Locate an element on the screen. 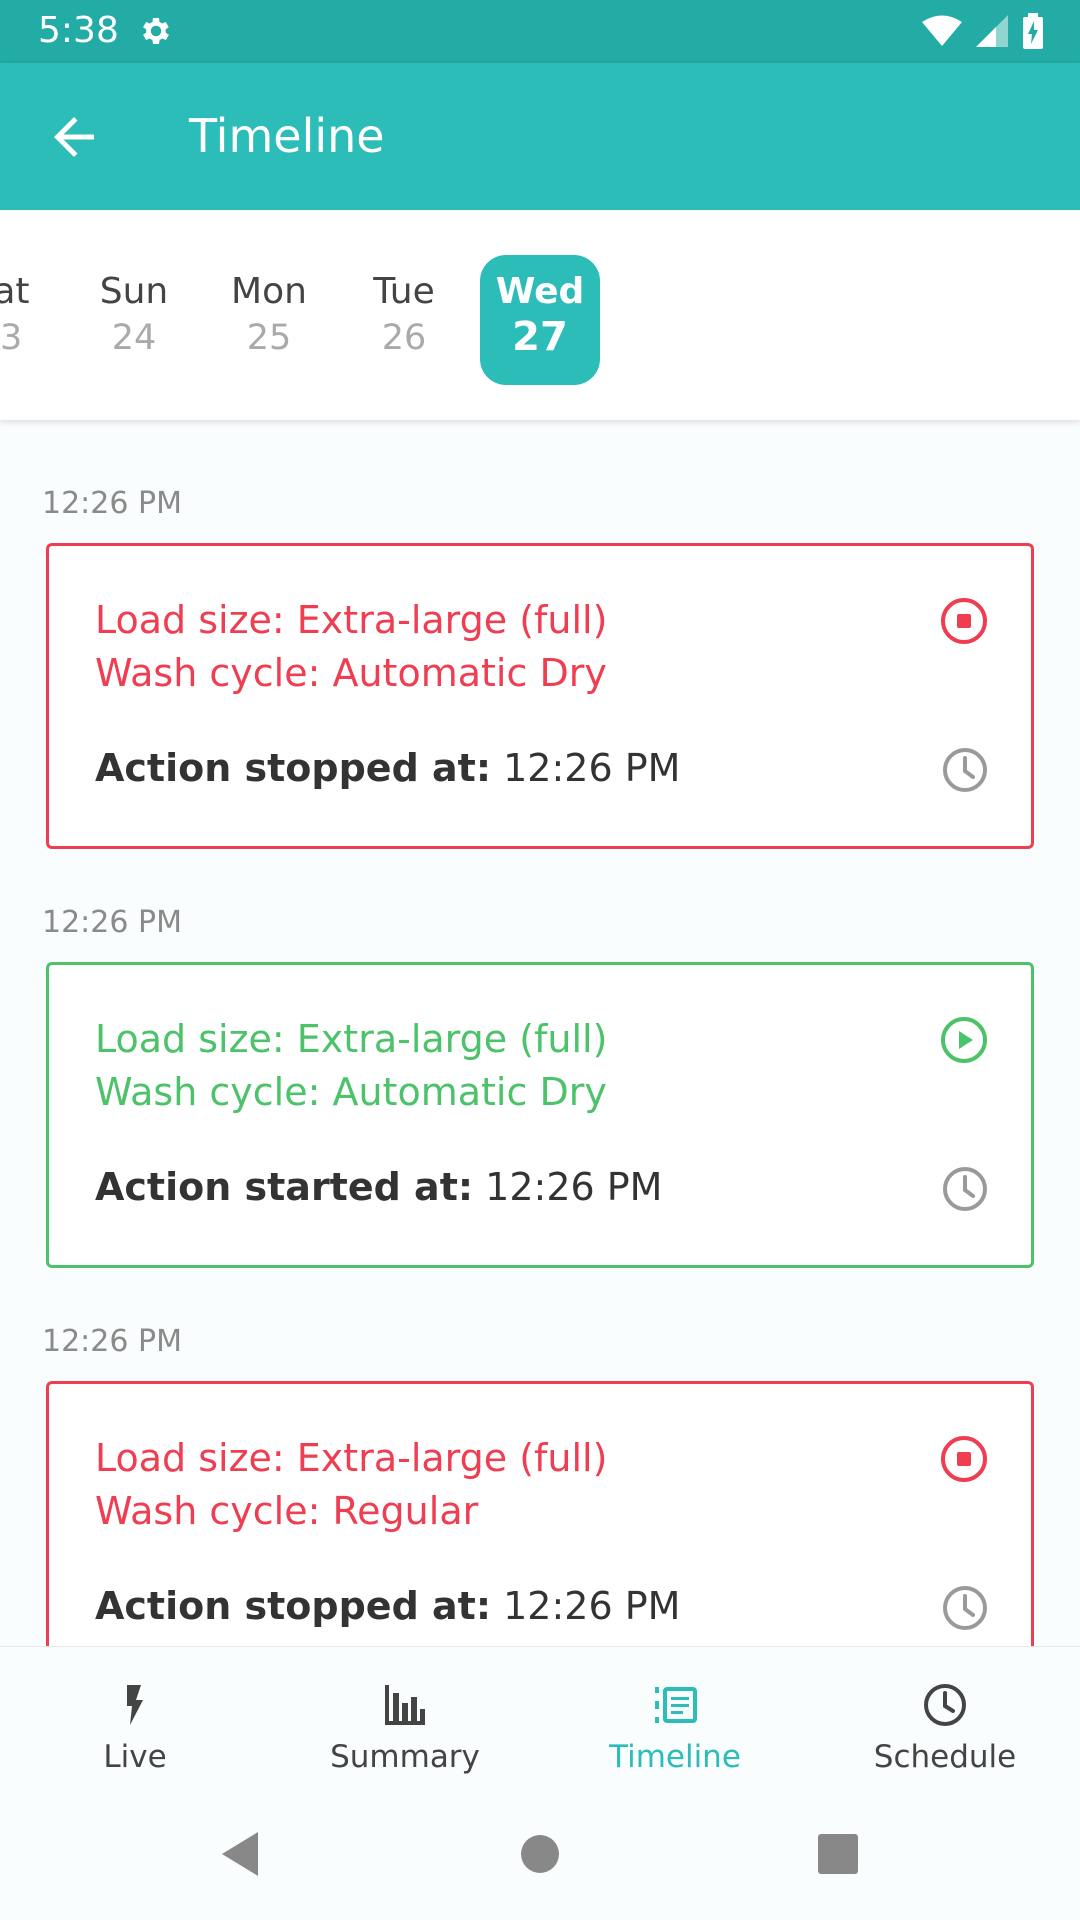  timeline-list-icon is located at coordinates (676, 1705).